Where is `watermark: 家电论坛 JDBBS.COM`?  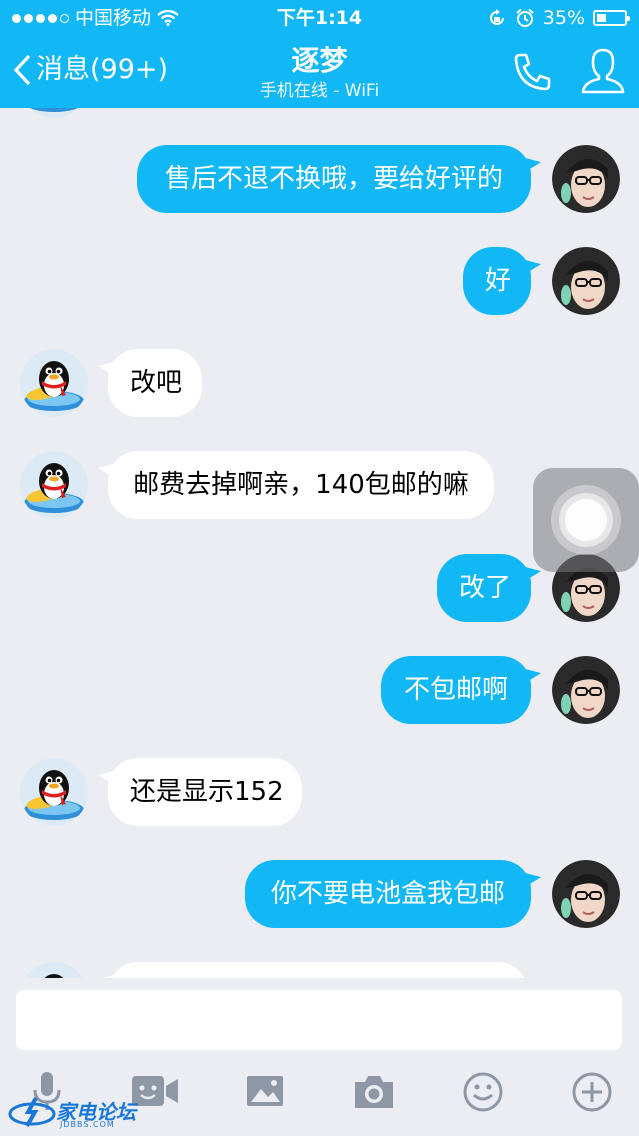
watermark: 家电论坛 JDBBS.COM is located at coordinates (73, 1112).